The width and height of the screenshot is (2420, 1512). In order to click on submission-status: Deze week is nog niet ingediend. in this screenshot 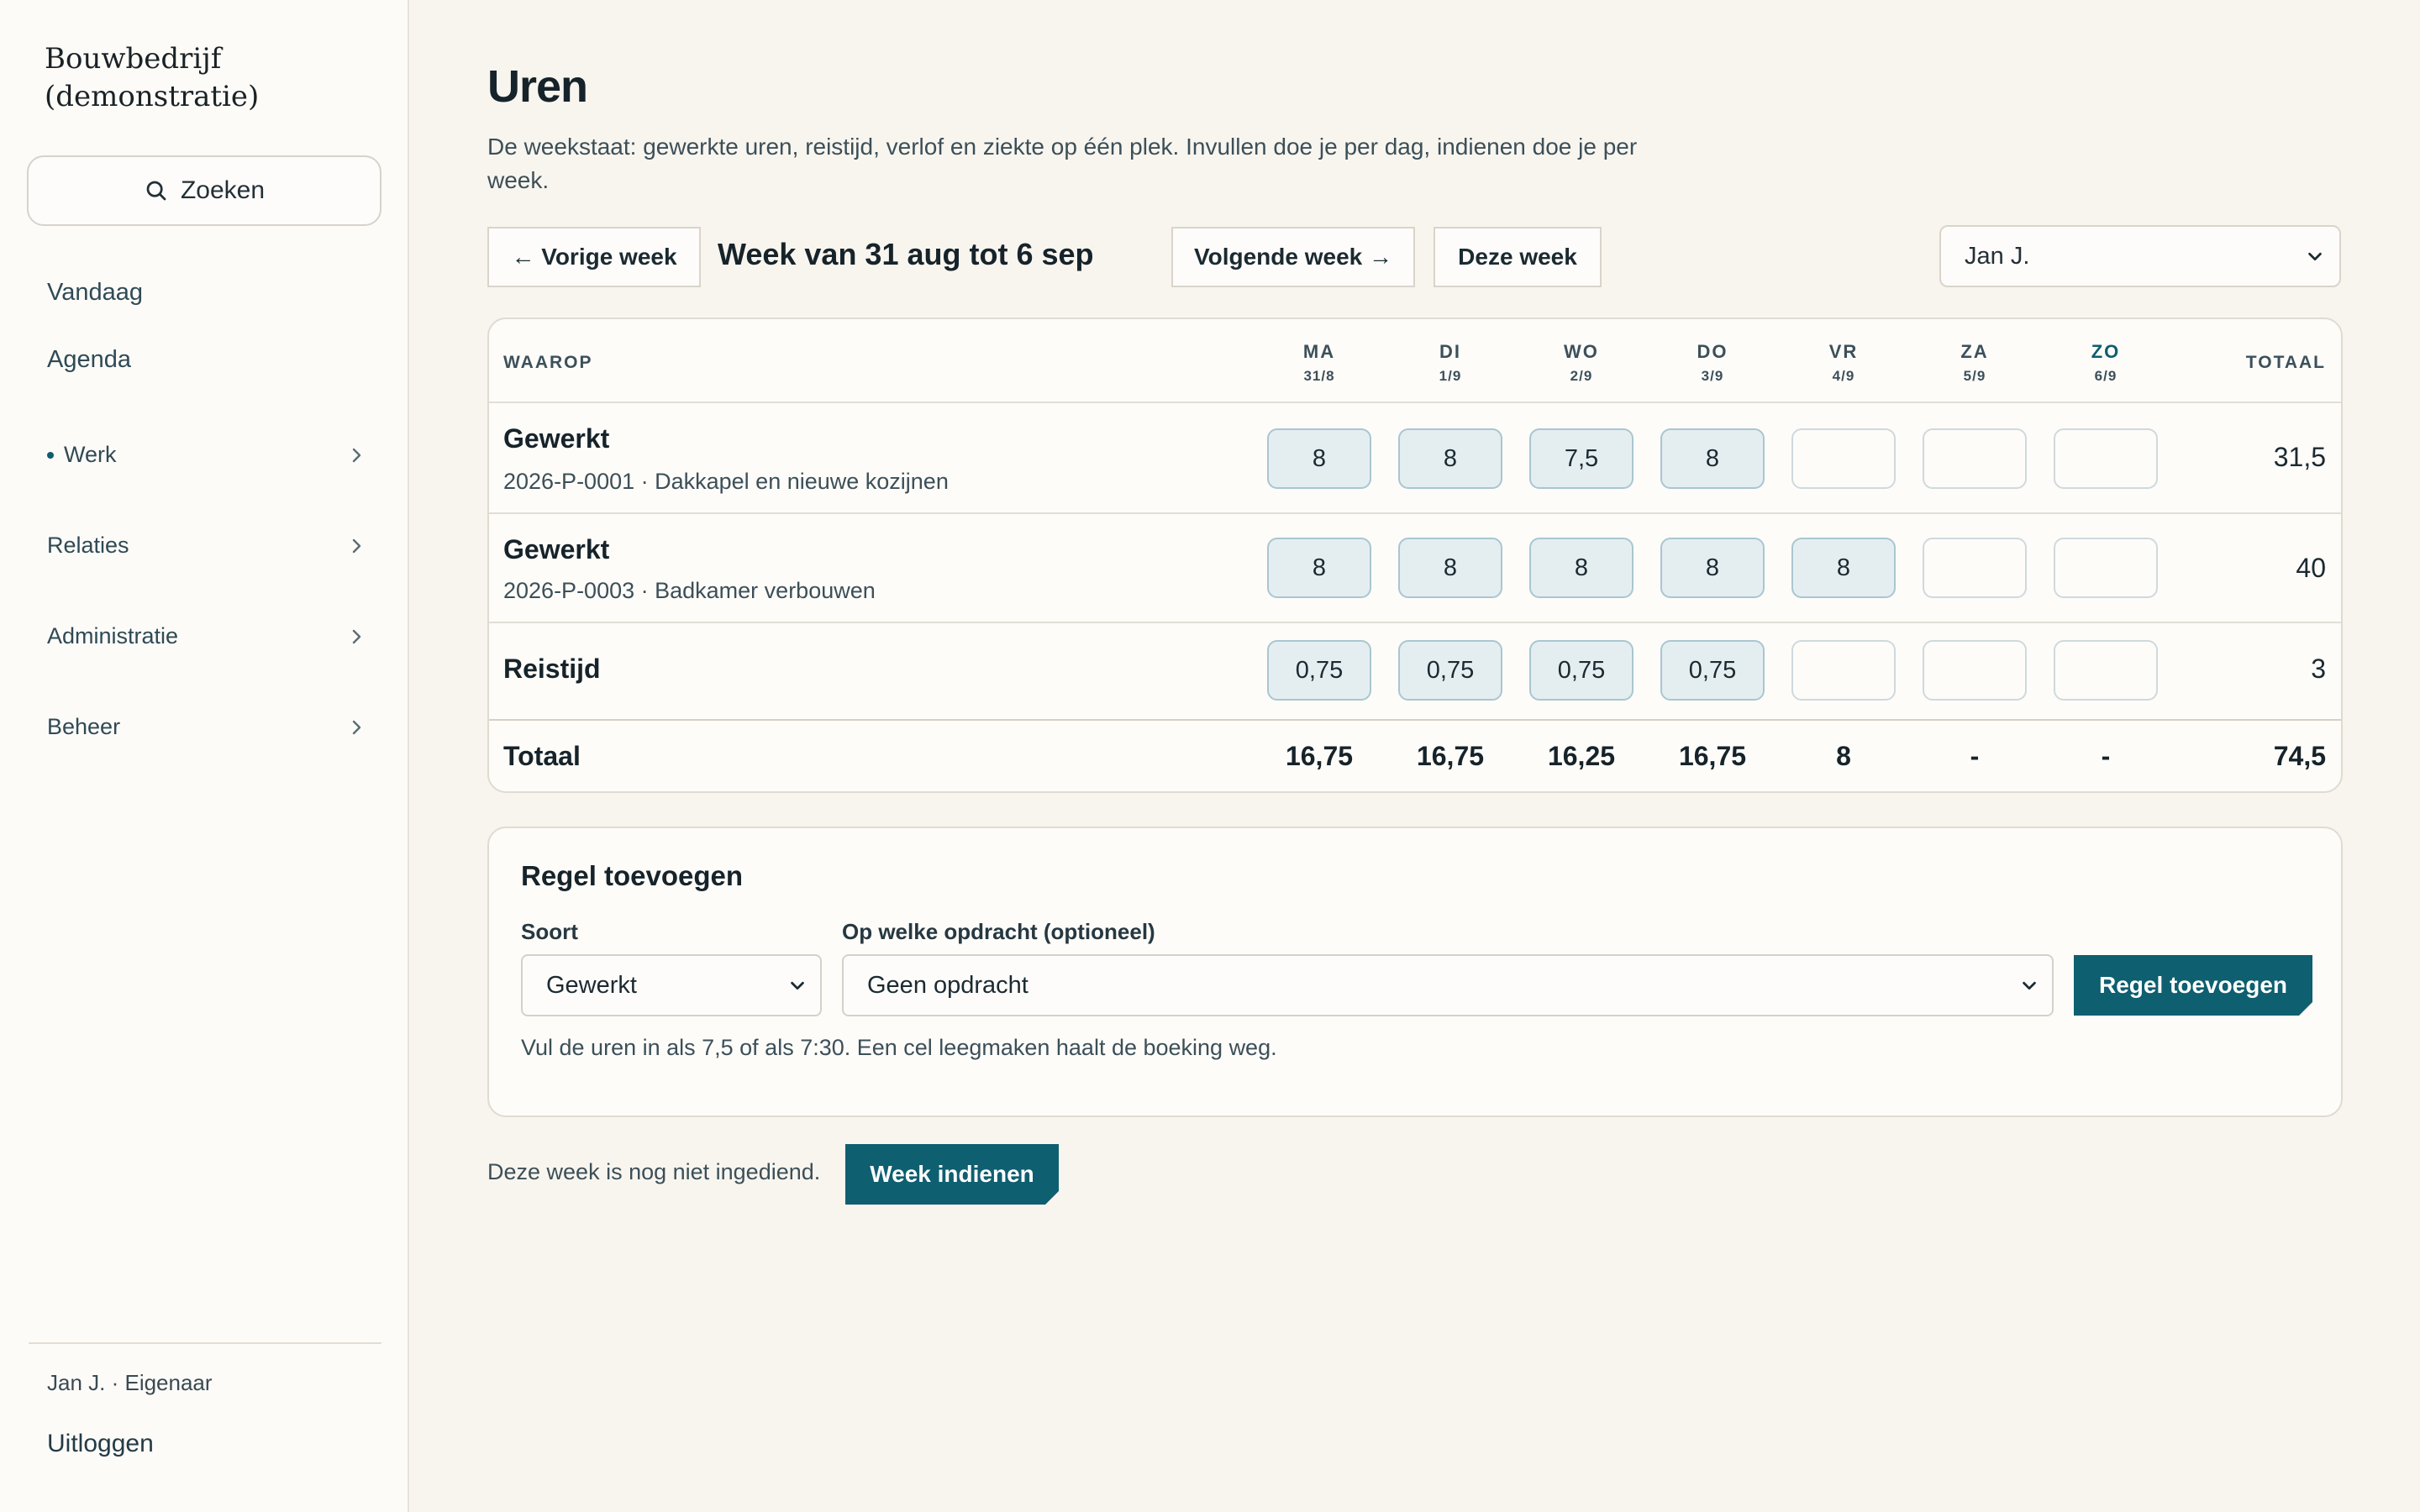, I will do `click(654, 1171)`.